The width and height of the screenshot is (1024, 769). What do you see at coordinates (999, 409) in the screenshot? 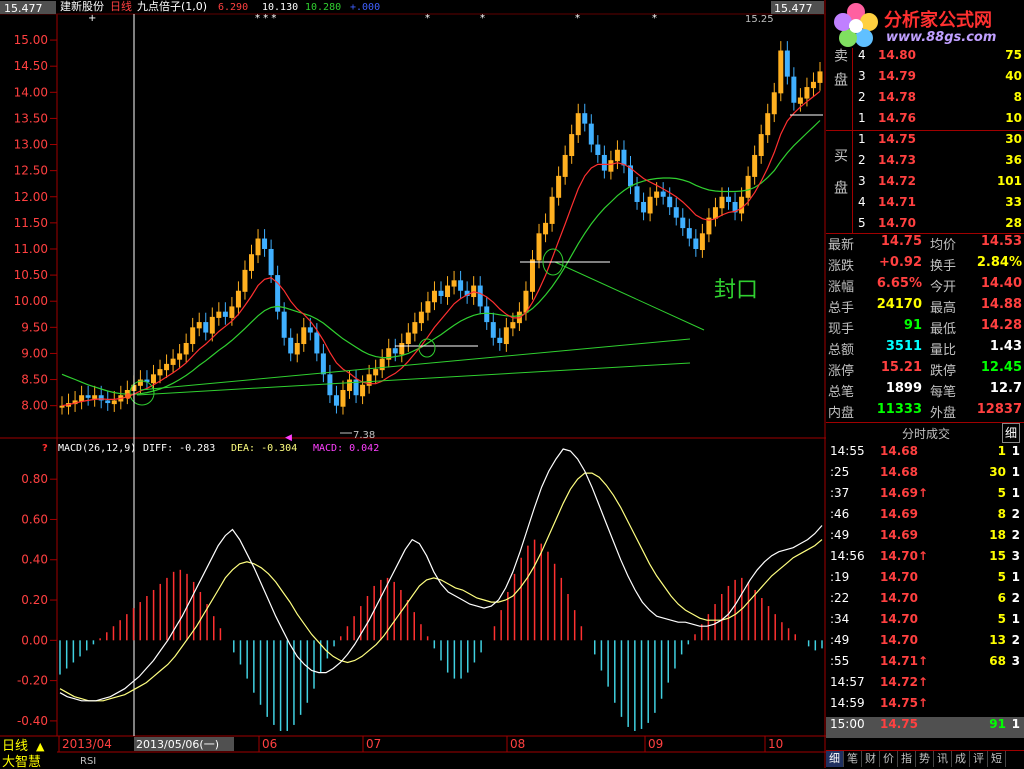
I see `quote-value: 12837` at bounding box center [999, 409].